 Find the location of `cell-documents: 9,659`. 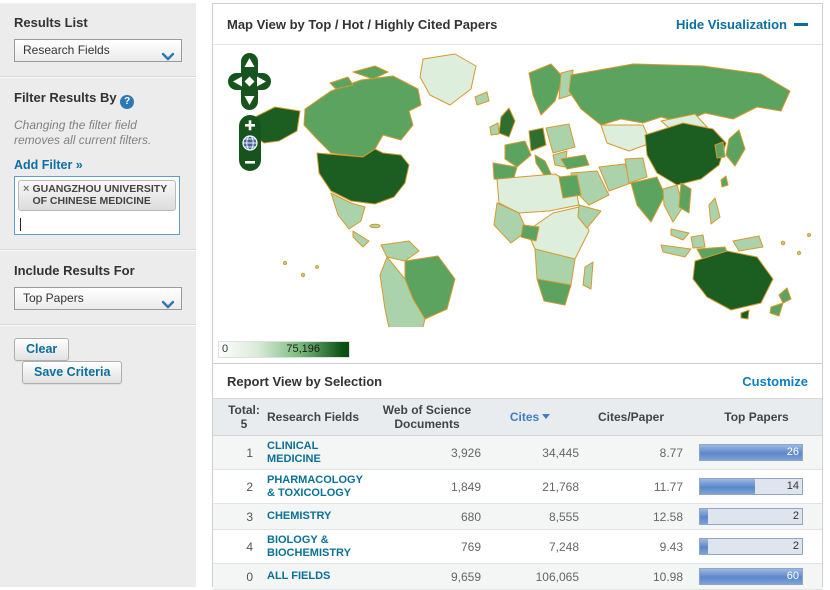

cell-documents: 9,659 is located at coordinates (465, 576).